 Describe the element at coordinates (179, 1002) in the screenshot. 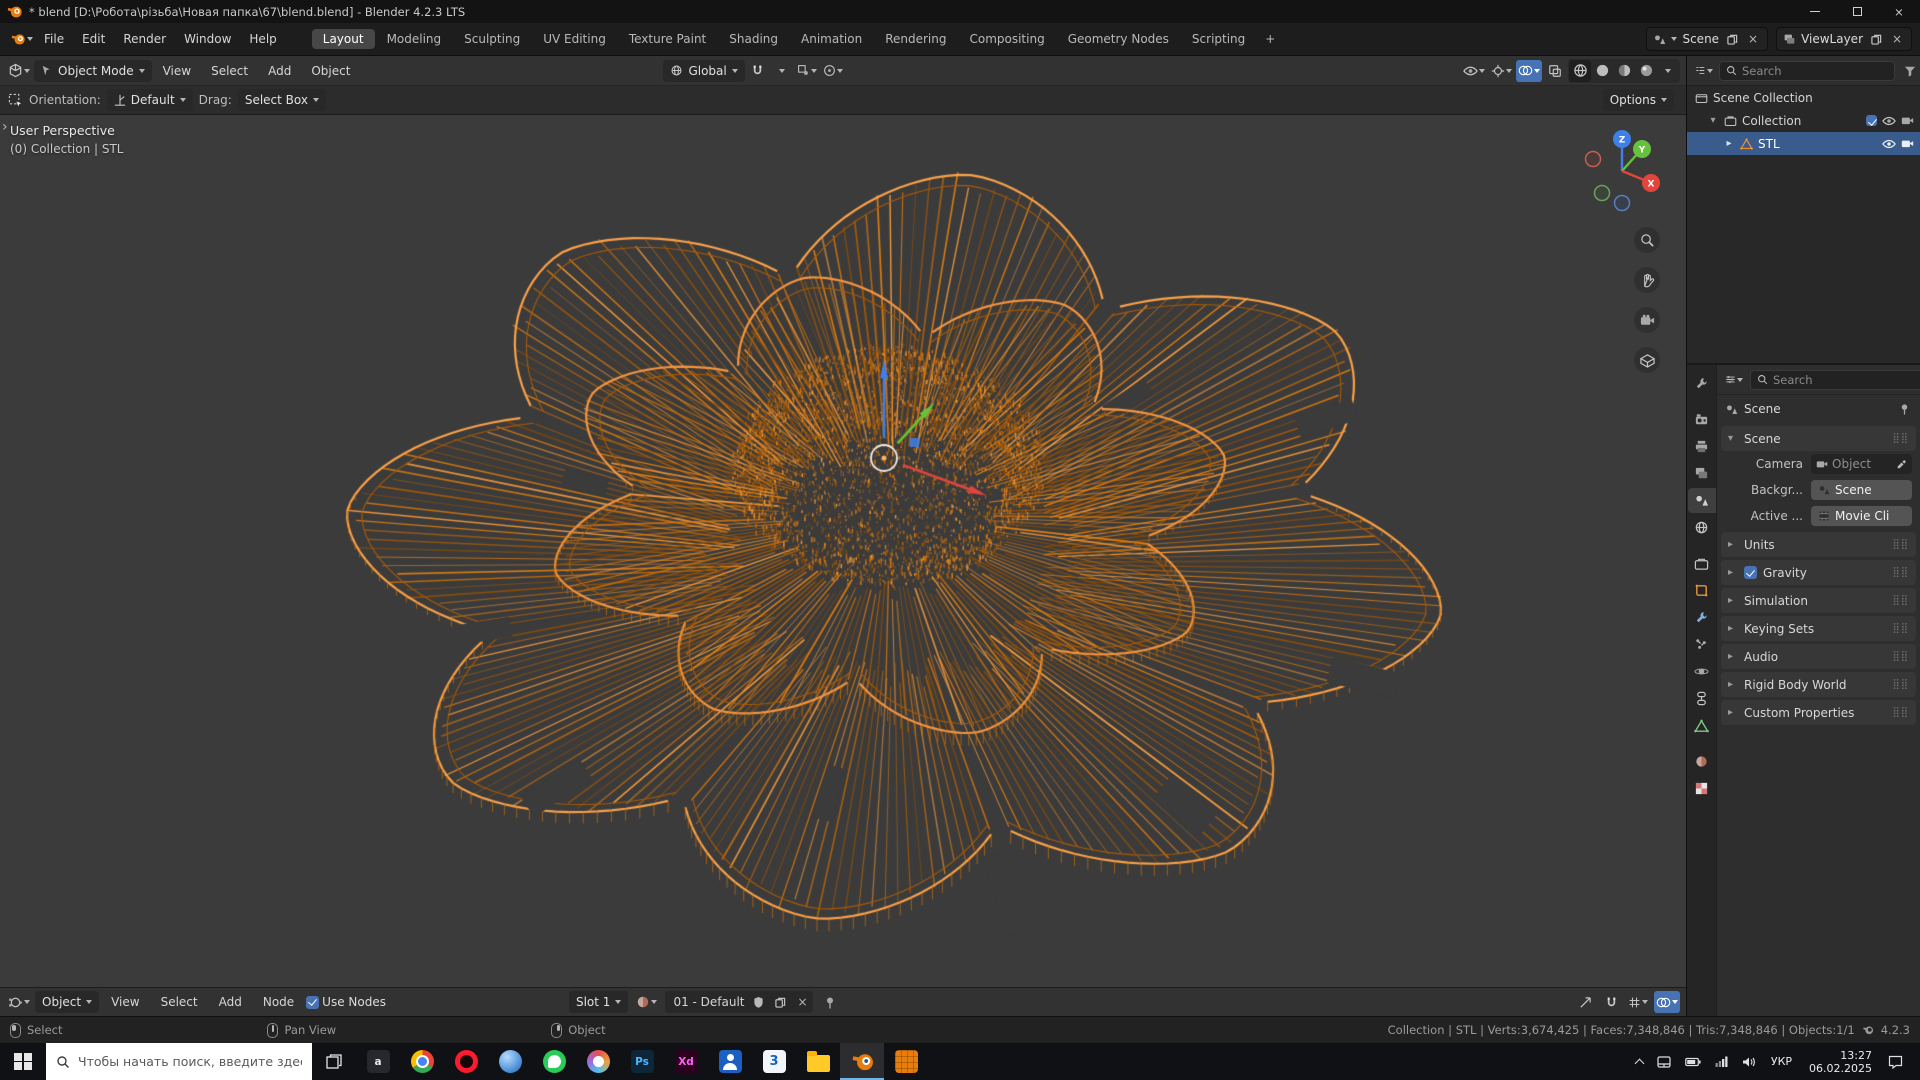

I see `shader-menu-select: Select` at that location.